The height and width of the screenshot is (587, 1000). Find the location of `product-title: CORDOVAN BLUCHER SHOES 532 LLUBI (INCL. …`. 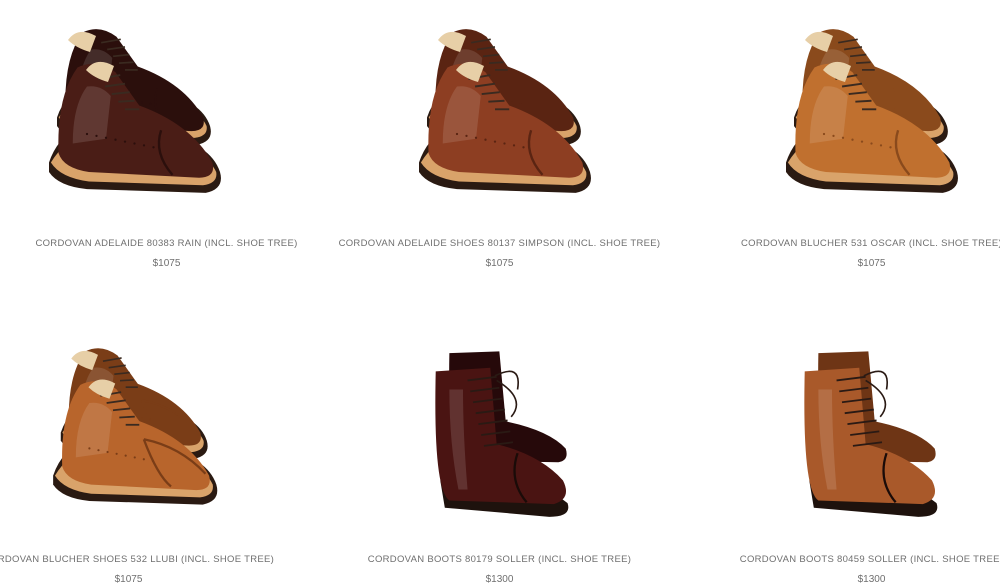

product-title: CORDOVAN BLUCHER SHOES 532 LLUBI (INCL. … is located at coordinates (147, 559).